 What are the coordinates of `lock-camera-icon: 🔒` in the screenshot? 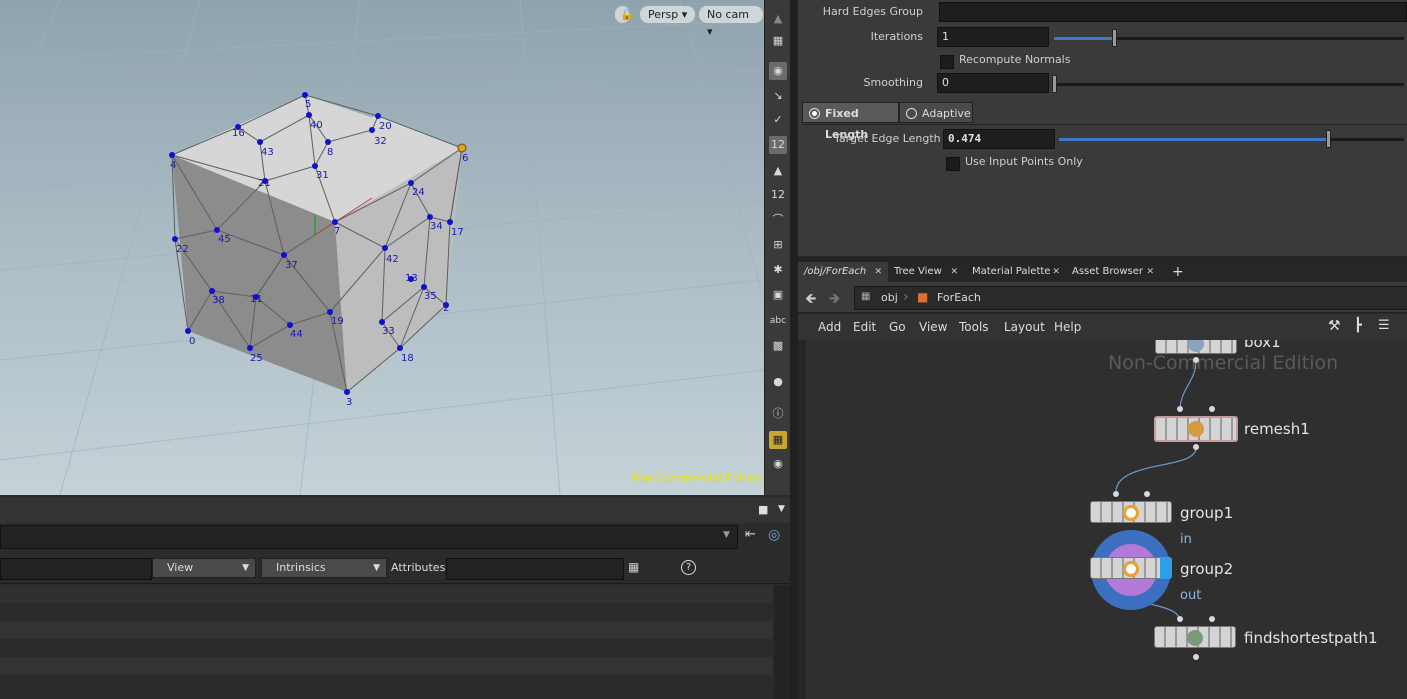 It's located at (624, 14).